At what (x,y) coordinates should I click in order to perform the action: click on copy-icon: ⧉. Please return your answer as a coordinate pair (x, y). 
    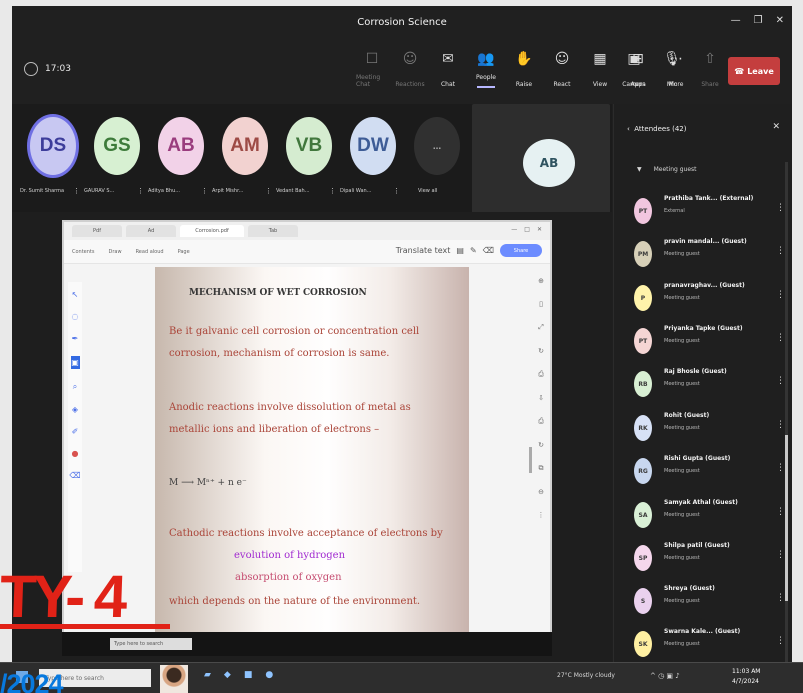
    Looking at the image, I should click on (541, 468).